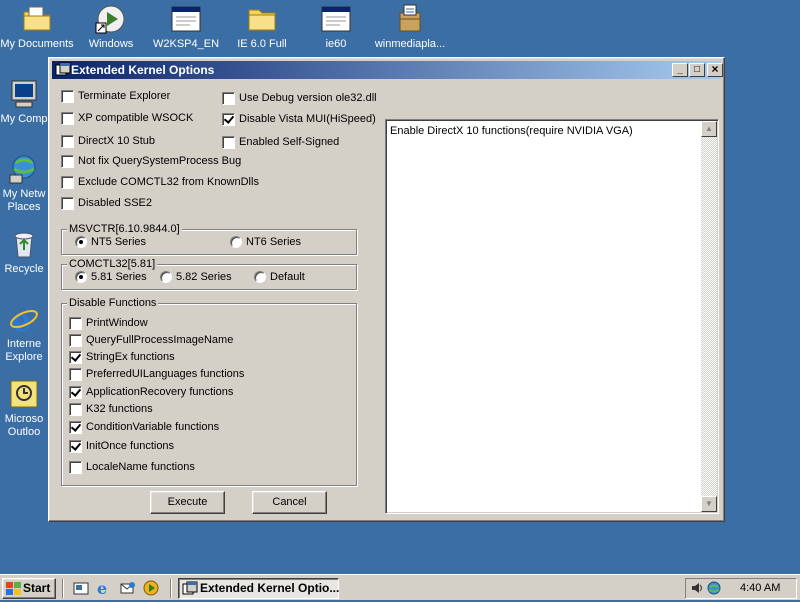 The height and width of the screenshot is (602, 800). I want to click on radio-label: 5.81 Series, so click(119, 277).